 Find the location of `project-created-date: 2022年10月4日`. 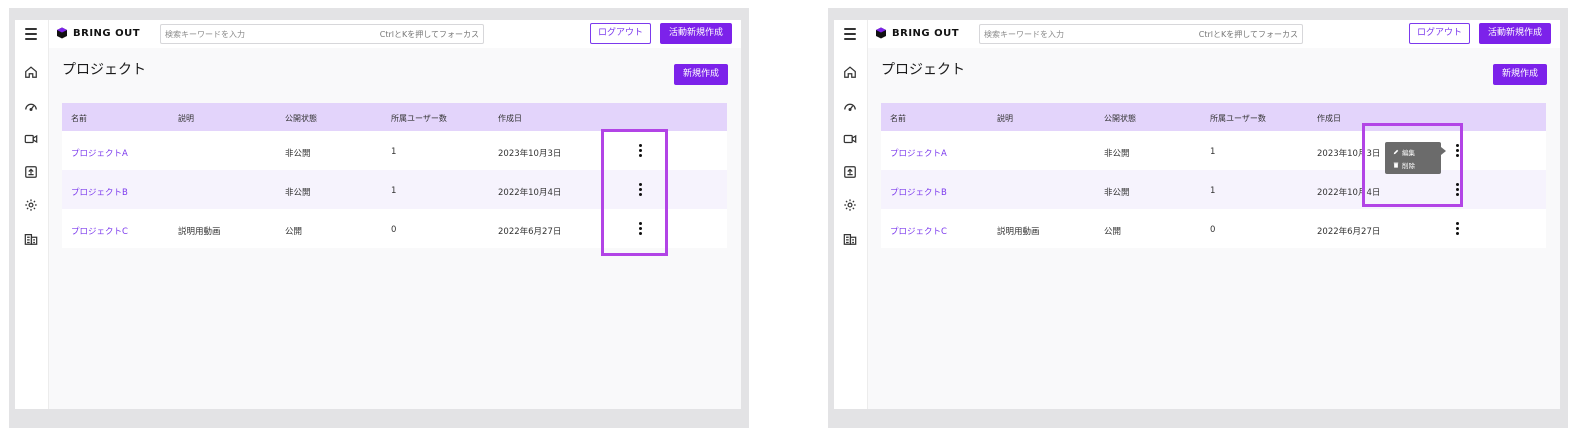

project-created-date: 2022年10月4日 is located at coordinates (530, 193).